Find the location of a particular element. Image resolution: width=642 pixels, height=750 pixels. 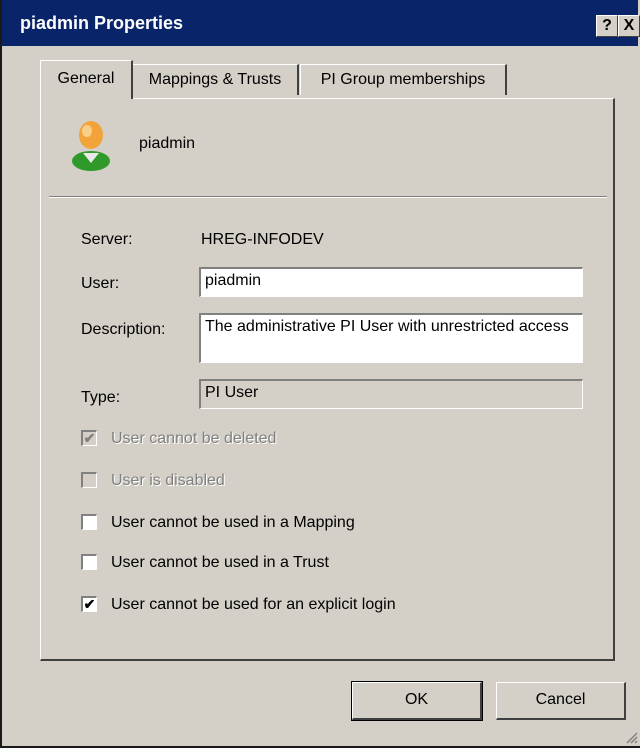

no-mapping-label: User cannot be used in a Mapping is located at coordinates (233, 522).